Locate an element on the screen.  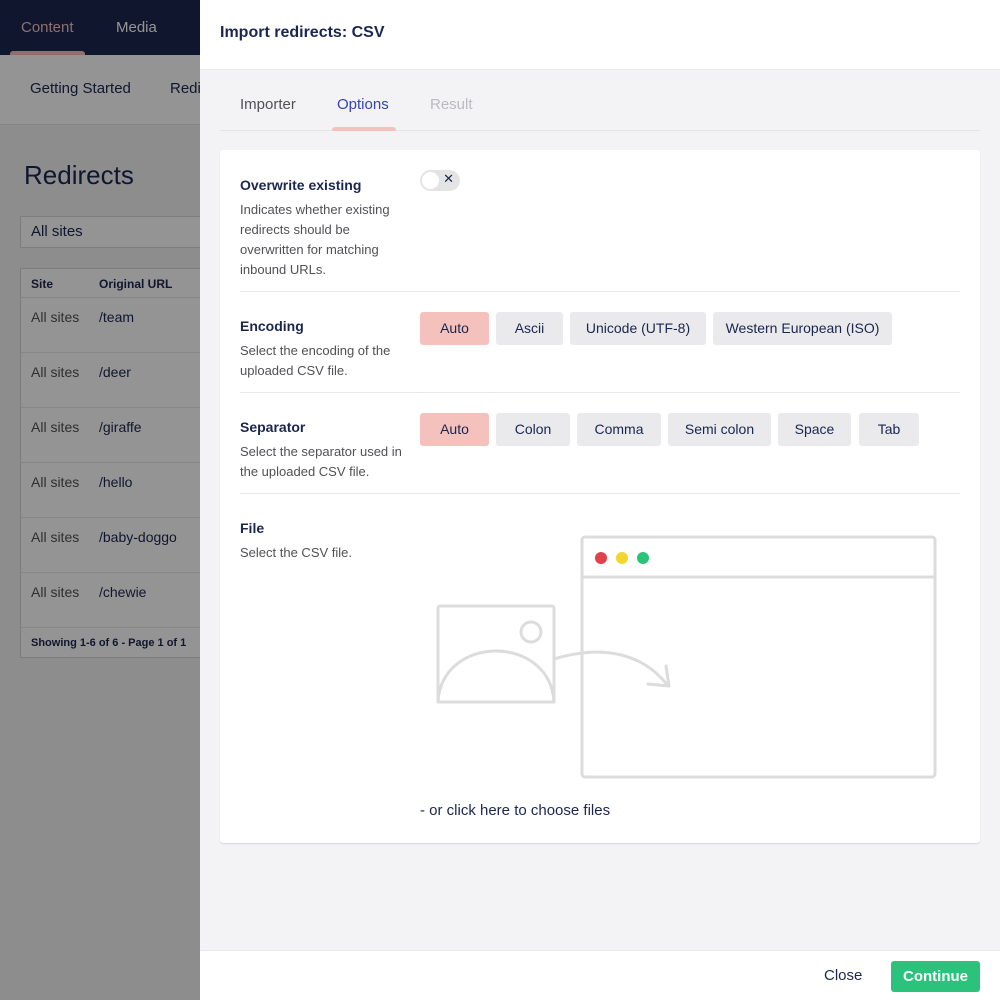
overwrite-label: Overwrite existing is located at coordinates (301, 185).